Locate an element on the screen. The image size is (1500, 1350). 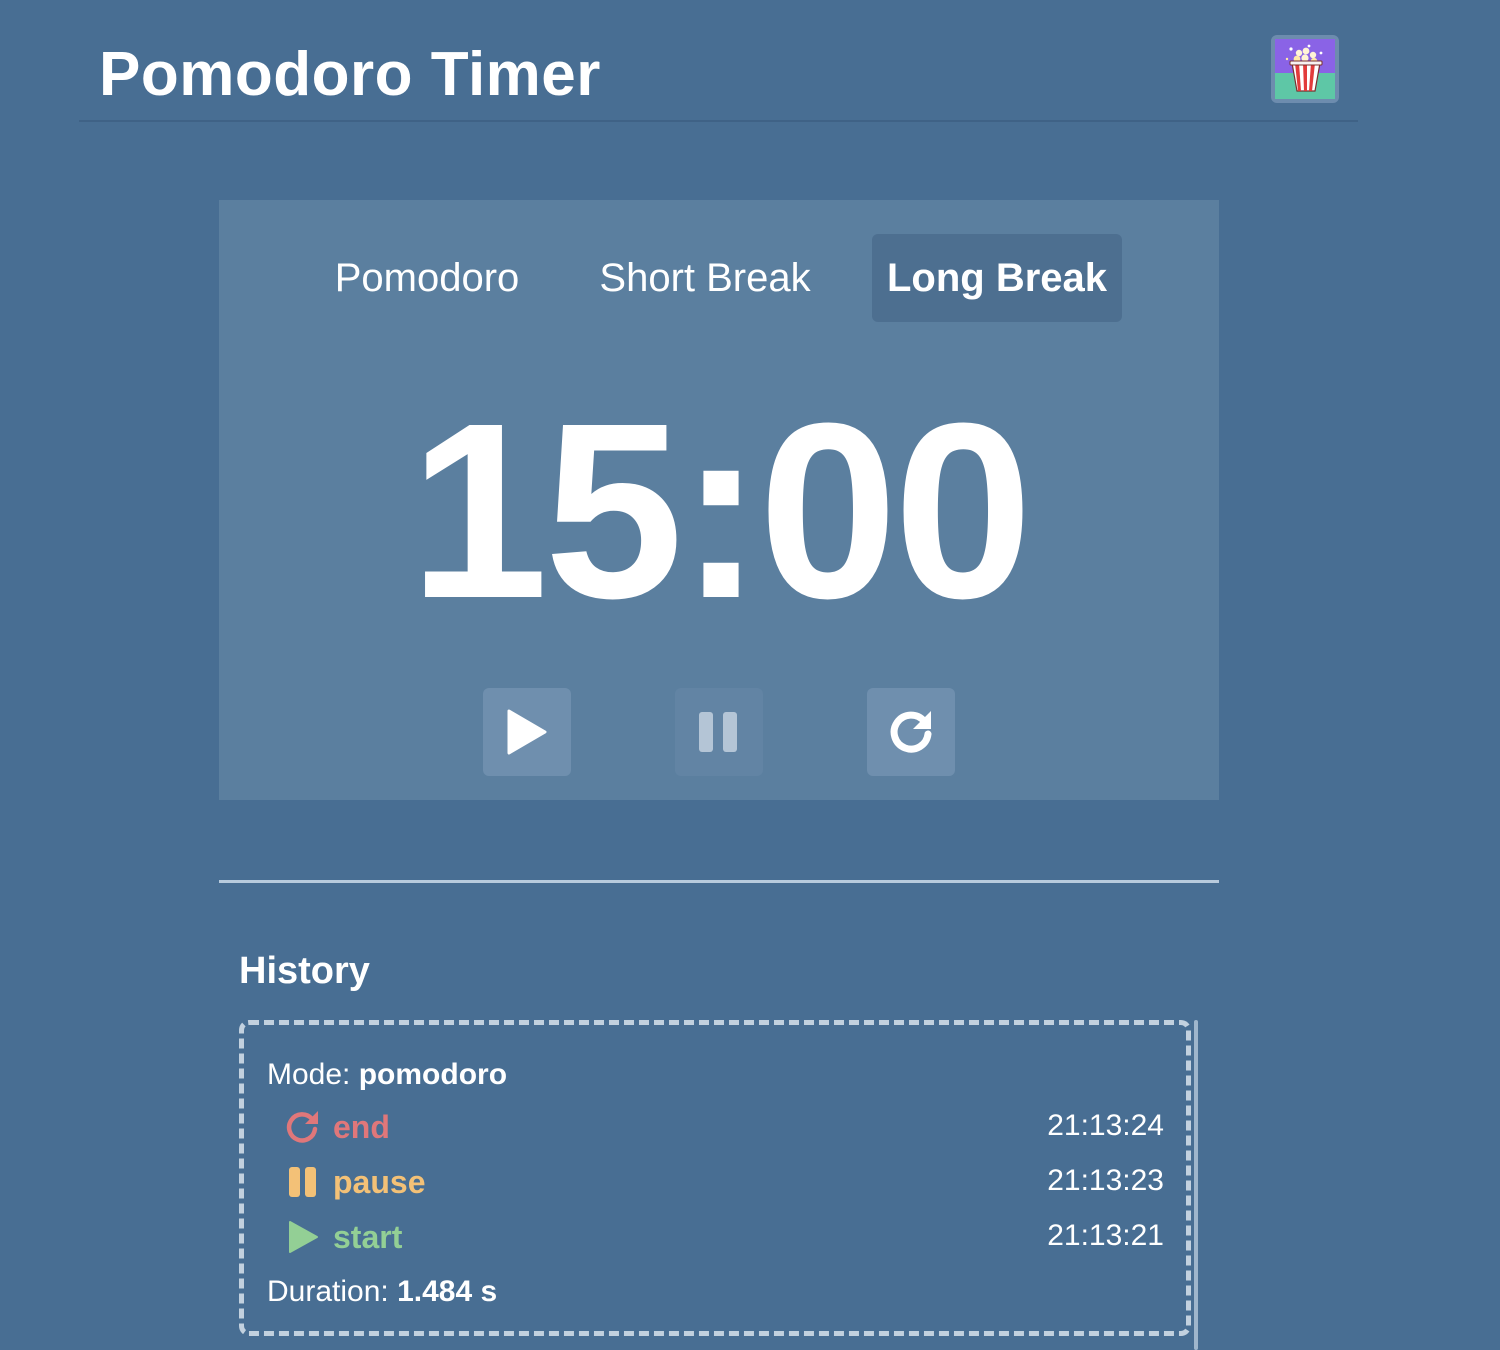
event-time: 21:13:23 is located at coordinates (1105, 1180).